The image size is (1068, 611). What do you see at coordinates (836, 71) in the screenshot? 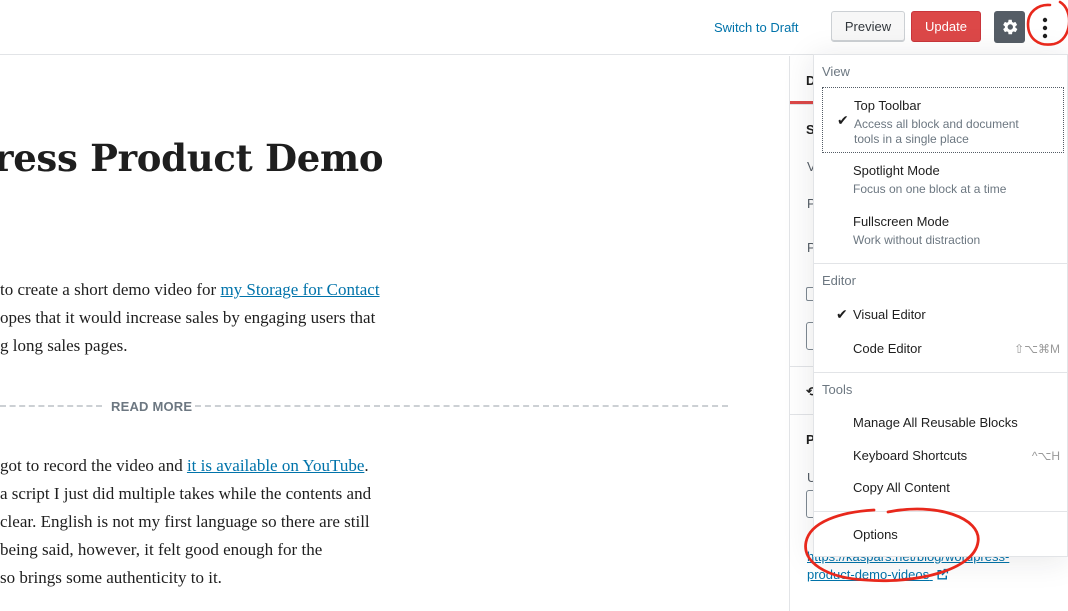
I see `menu-group-label-view: View` at bounding box center [836, 71].